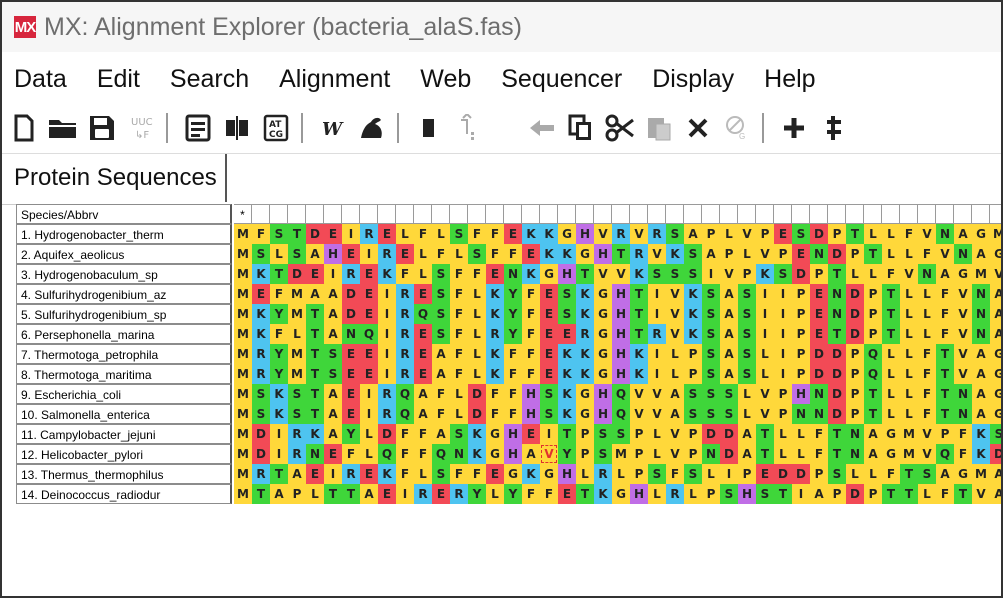 This screenshot has width=1003, height=598. Describe the element at coordinates (441, 454) in the screenshot. I see `residue-cell: Q` at that location.